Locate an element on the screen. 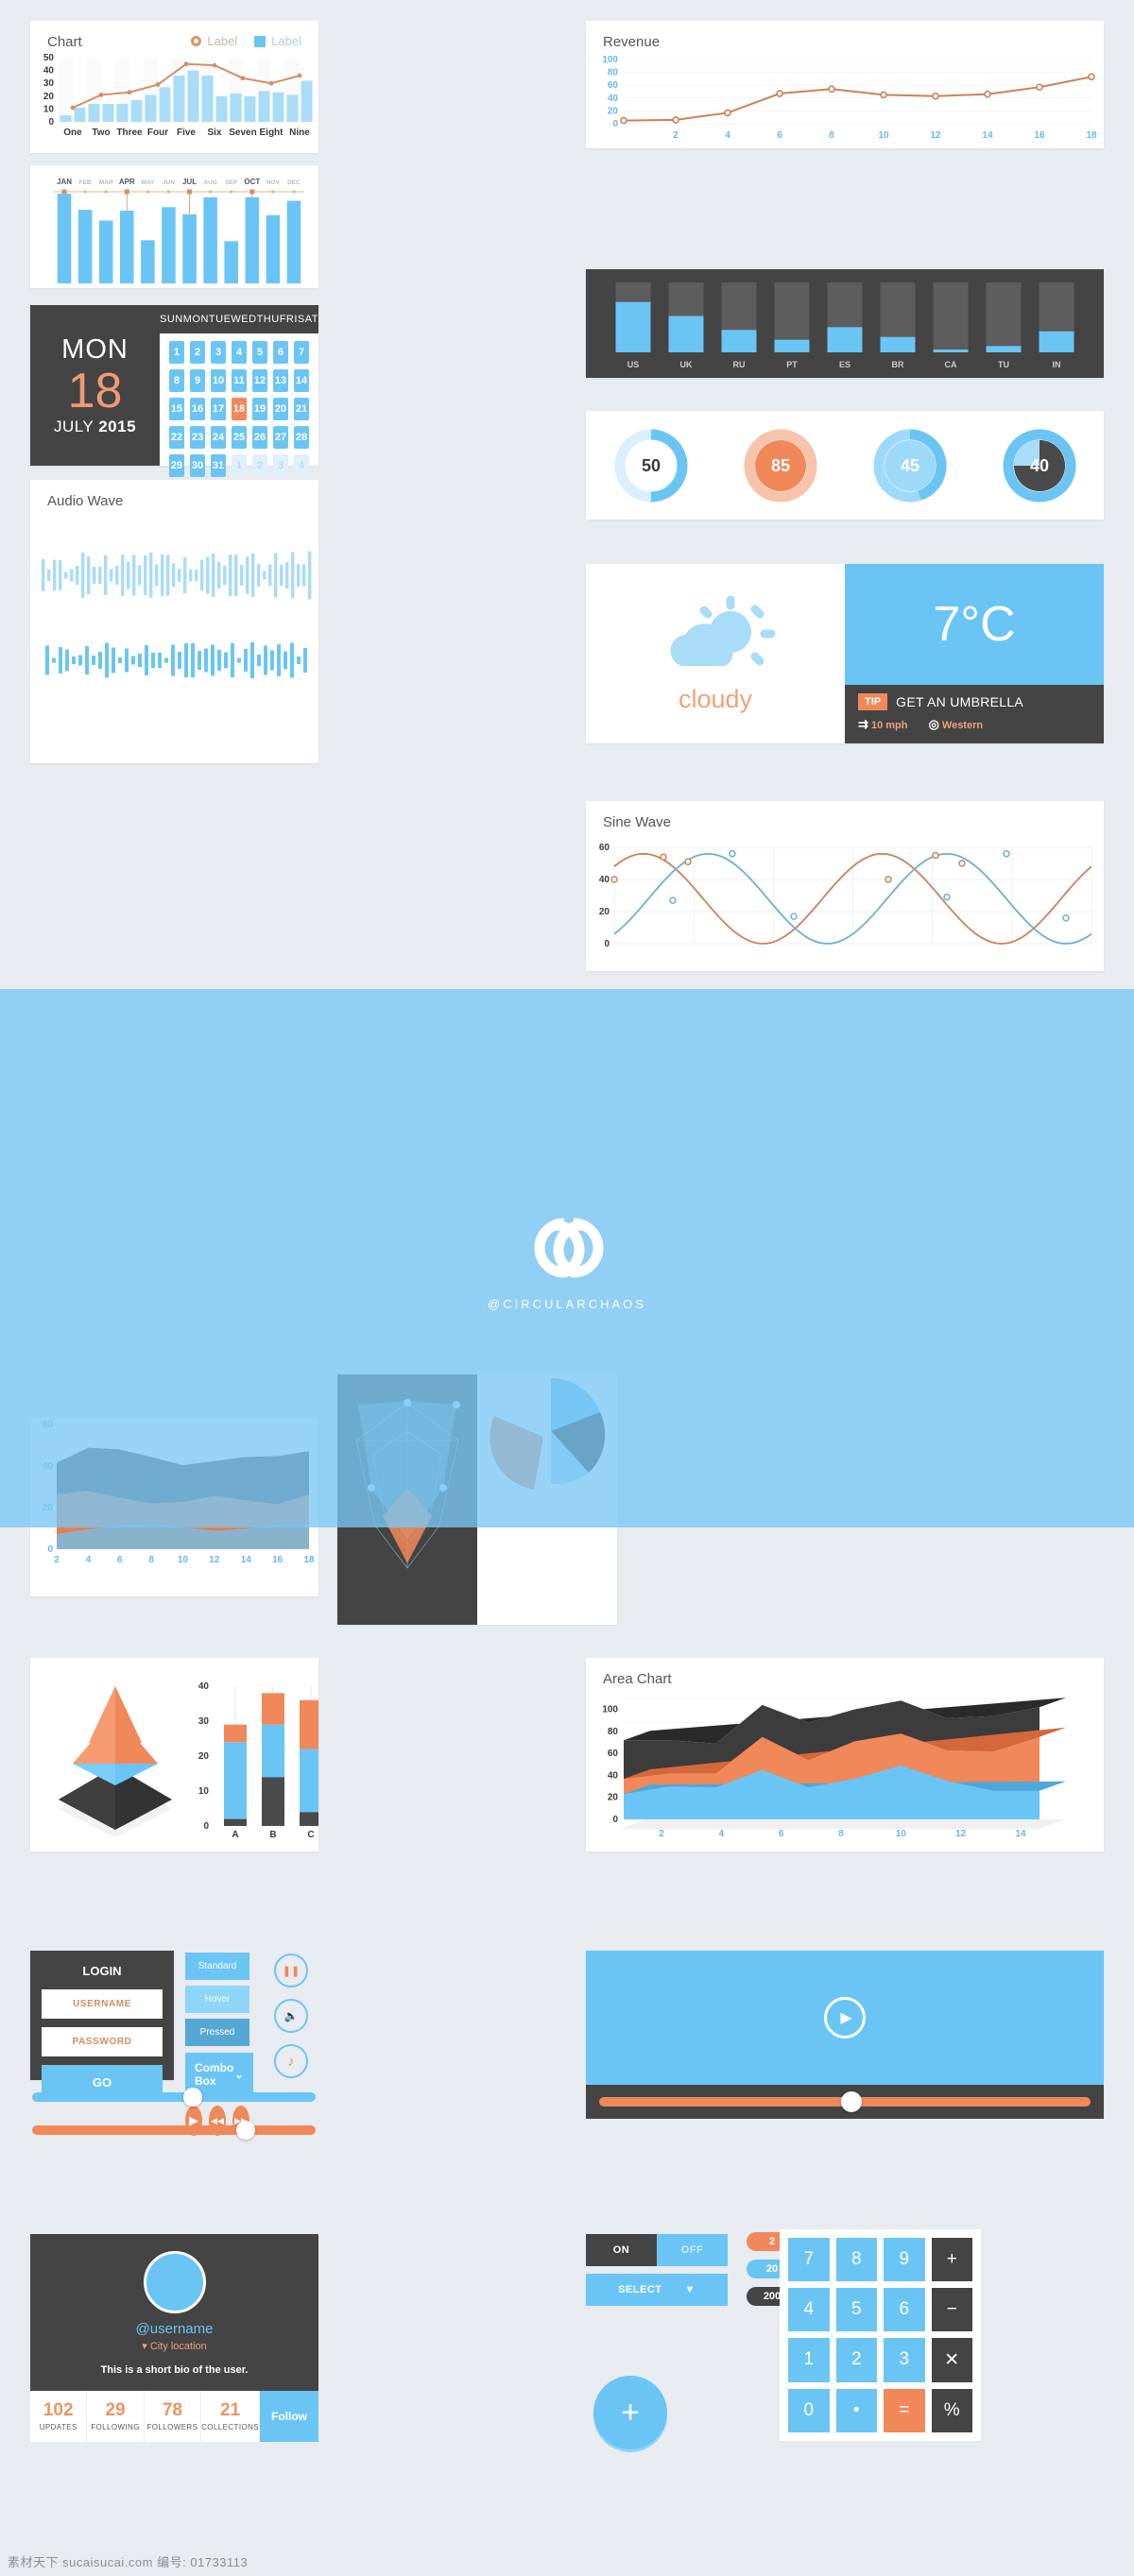 The width and height of the screenshot is (1134, 2576). calendar-day-cell: 6 is located at coordinates (280, 353).